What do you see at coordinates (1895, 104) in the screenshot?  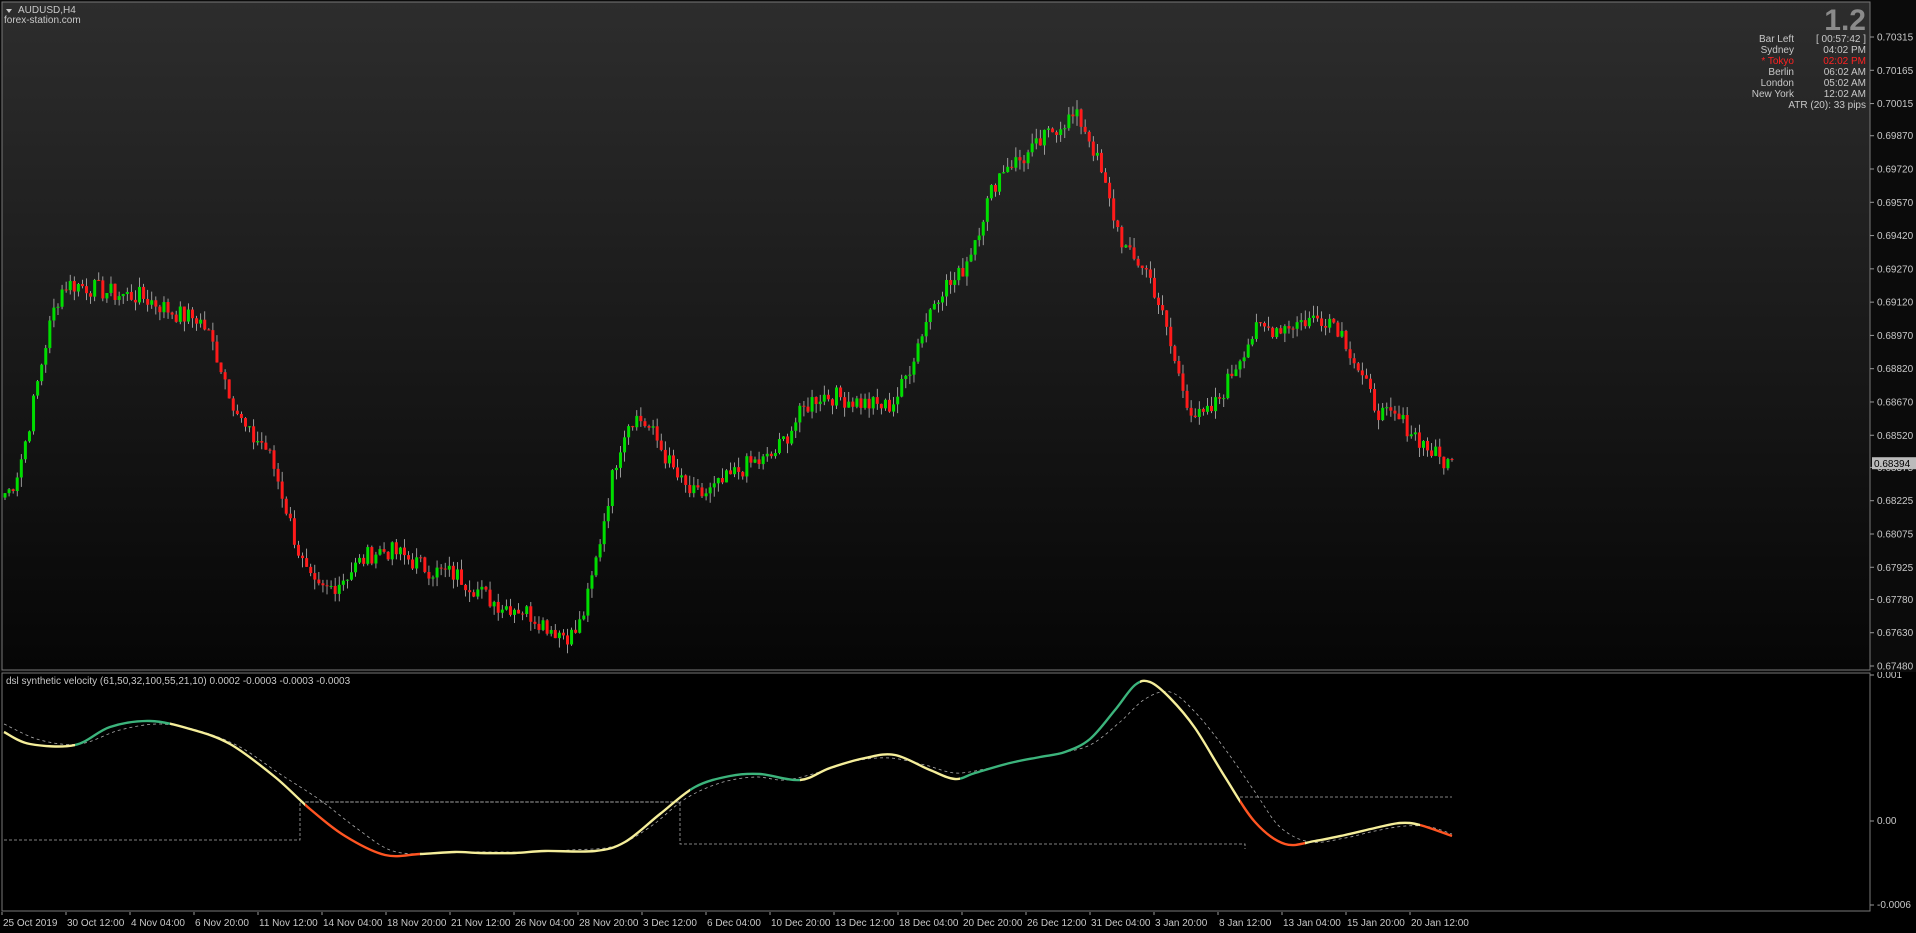 I see `price-tick-label: 0.70015` at bounding box center [1895, 104].